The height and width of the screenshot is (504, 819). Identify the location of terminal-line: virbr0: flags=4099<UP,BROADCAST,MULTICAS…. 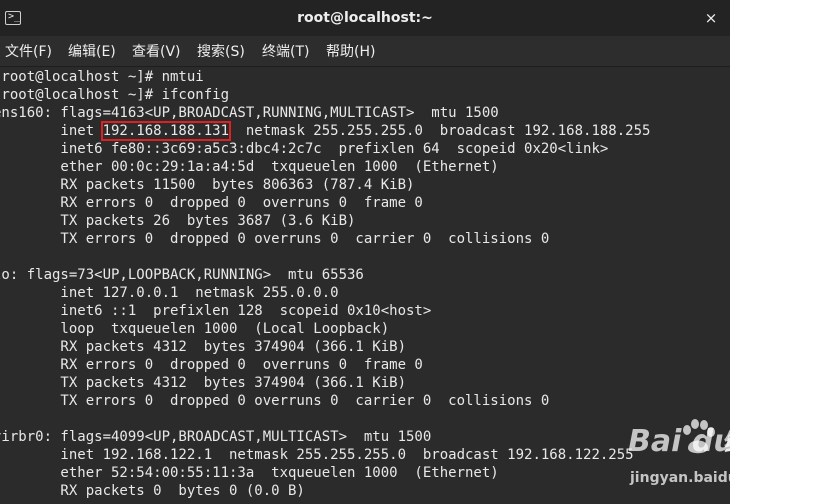
(216, 437).